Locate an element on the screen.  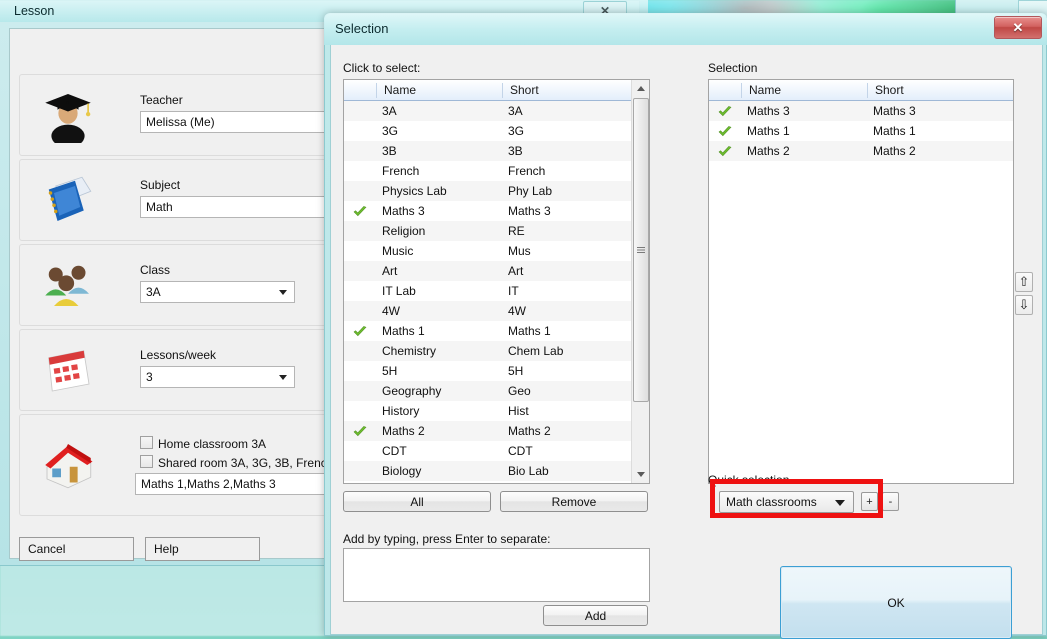
row-short: Maths 3 is located at coordinates (529, 211).